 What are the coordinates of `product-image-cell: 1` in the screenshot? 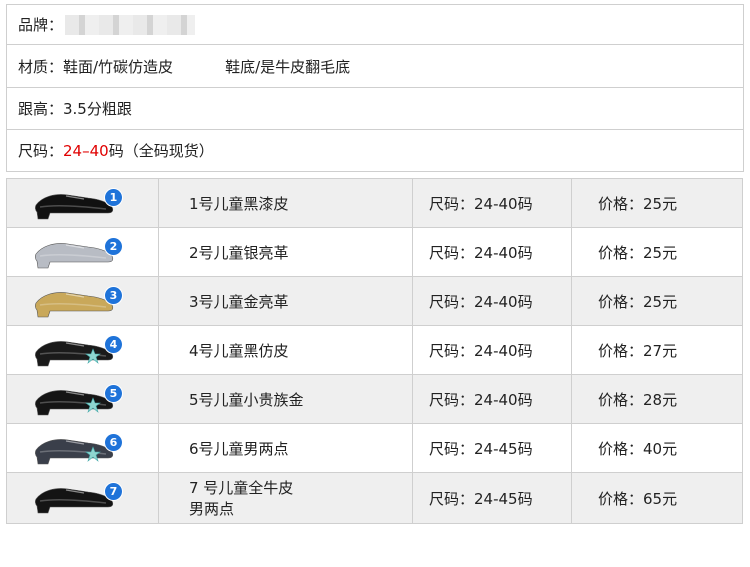 It's located at (82, 203).